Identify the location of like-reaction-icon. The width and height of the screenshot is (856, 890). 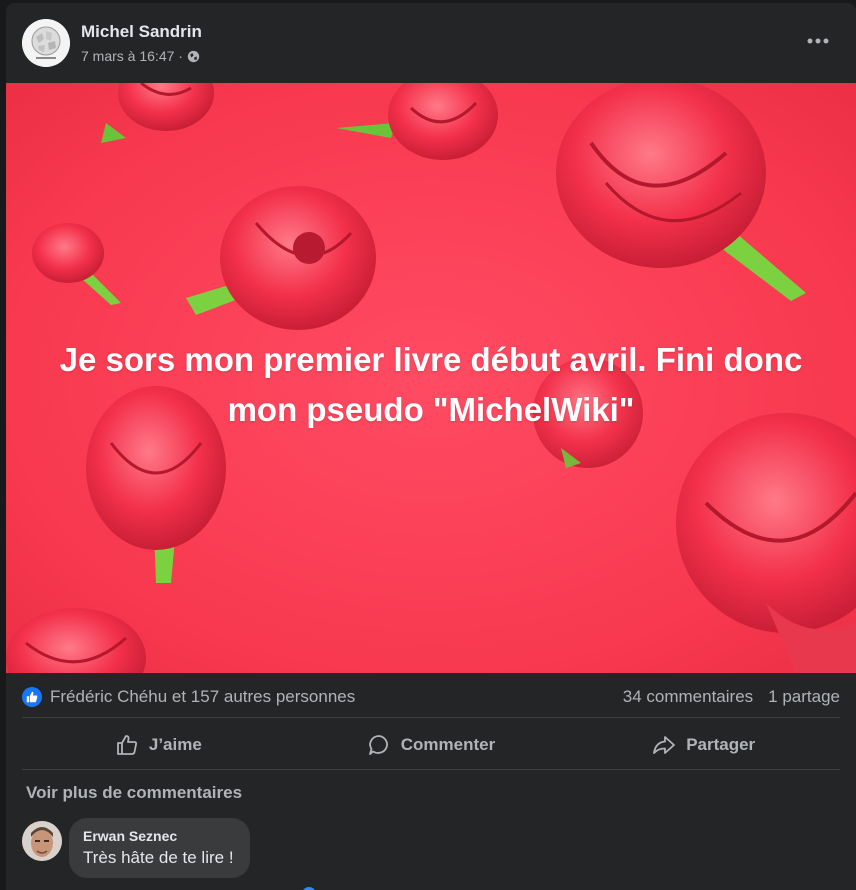
(32, 697).